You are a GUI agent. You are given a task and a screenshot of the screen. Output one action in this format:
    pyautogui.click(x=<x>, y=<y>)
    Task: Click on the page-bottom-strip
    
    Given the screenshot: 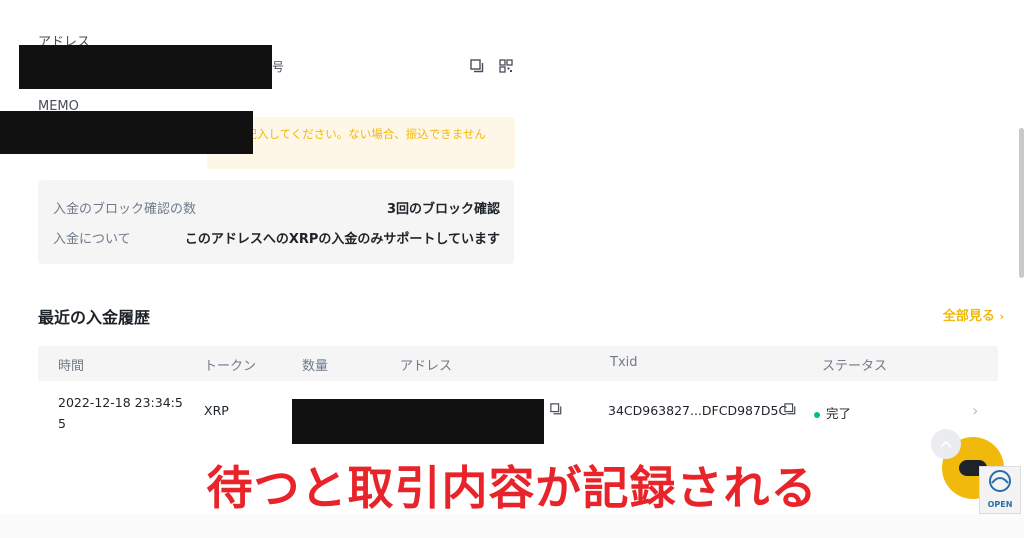 What is the action you would take?
    pyautogui.click(x=512, y=526)
    